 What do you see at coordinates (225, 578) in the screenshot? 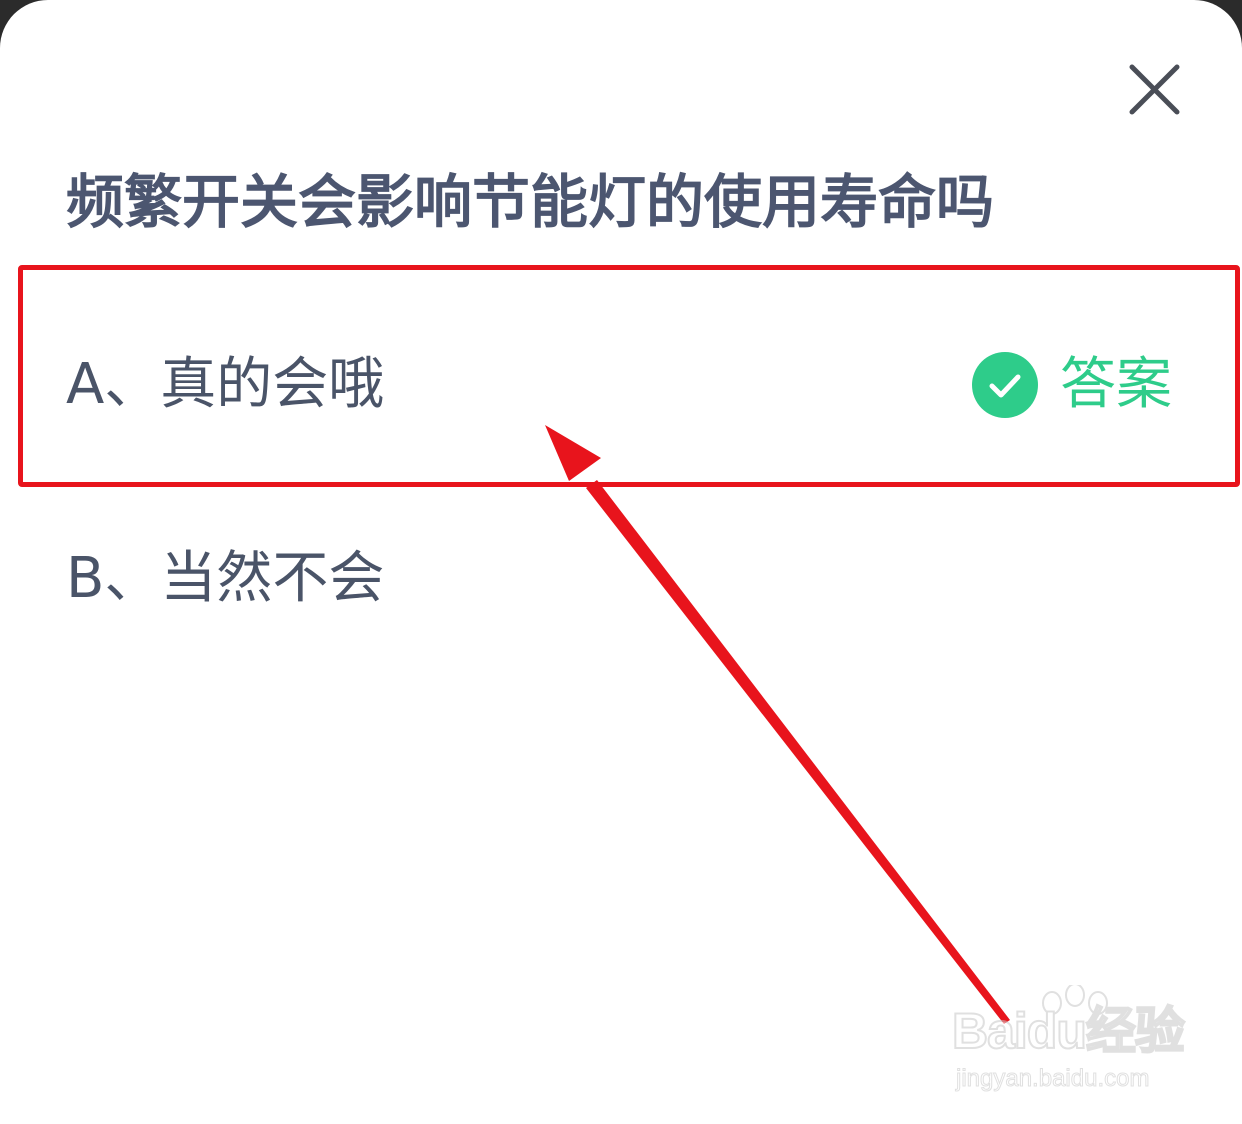
I see `option-b-text: B、当然不会` at bounding box center [225, 578].